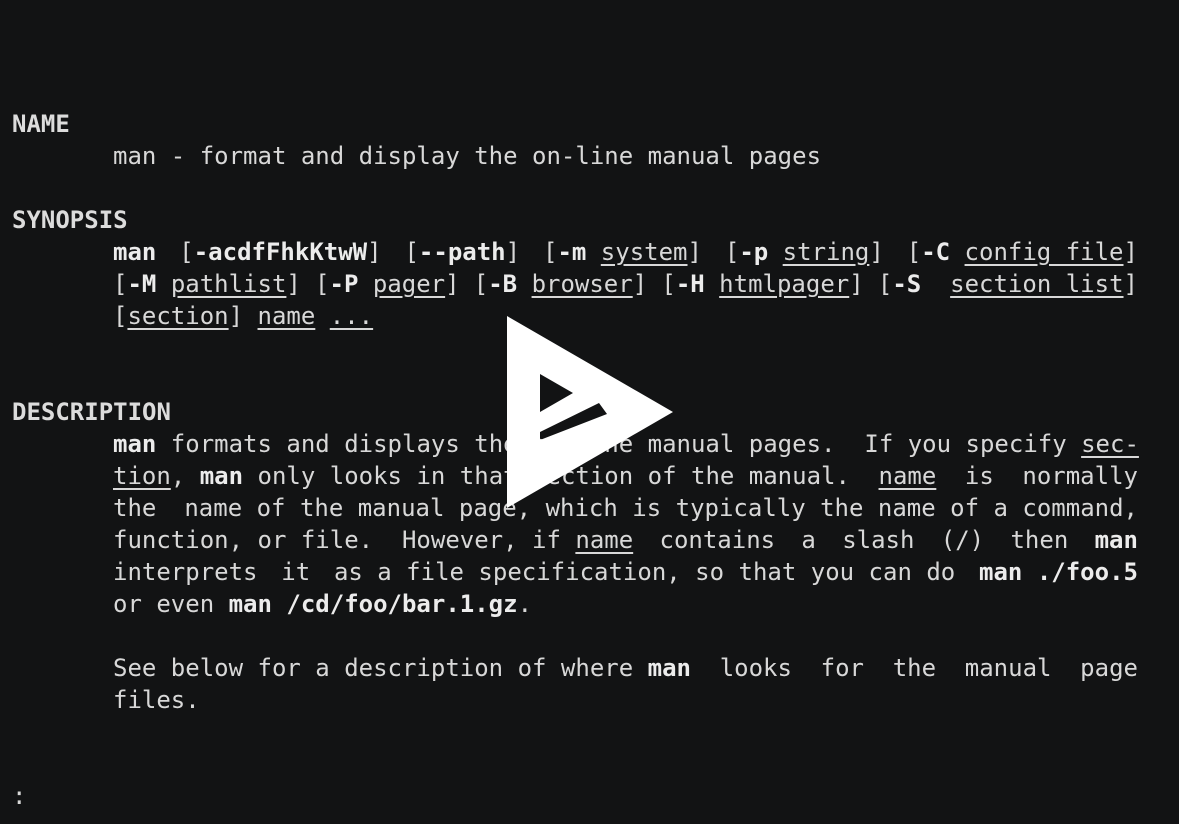 This screenshot has width=1179, height=824. What do you see at coordinates (91, 412) in the screenshot?
I see `section-heading-description: DESCRIPTION` at bounding box center [91, 412].